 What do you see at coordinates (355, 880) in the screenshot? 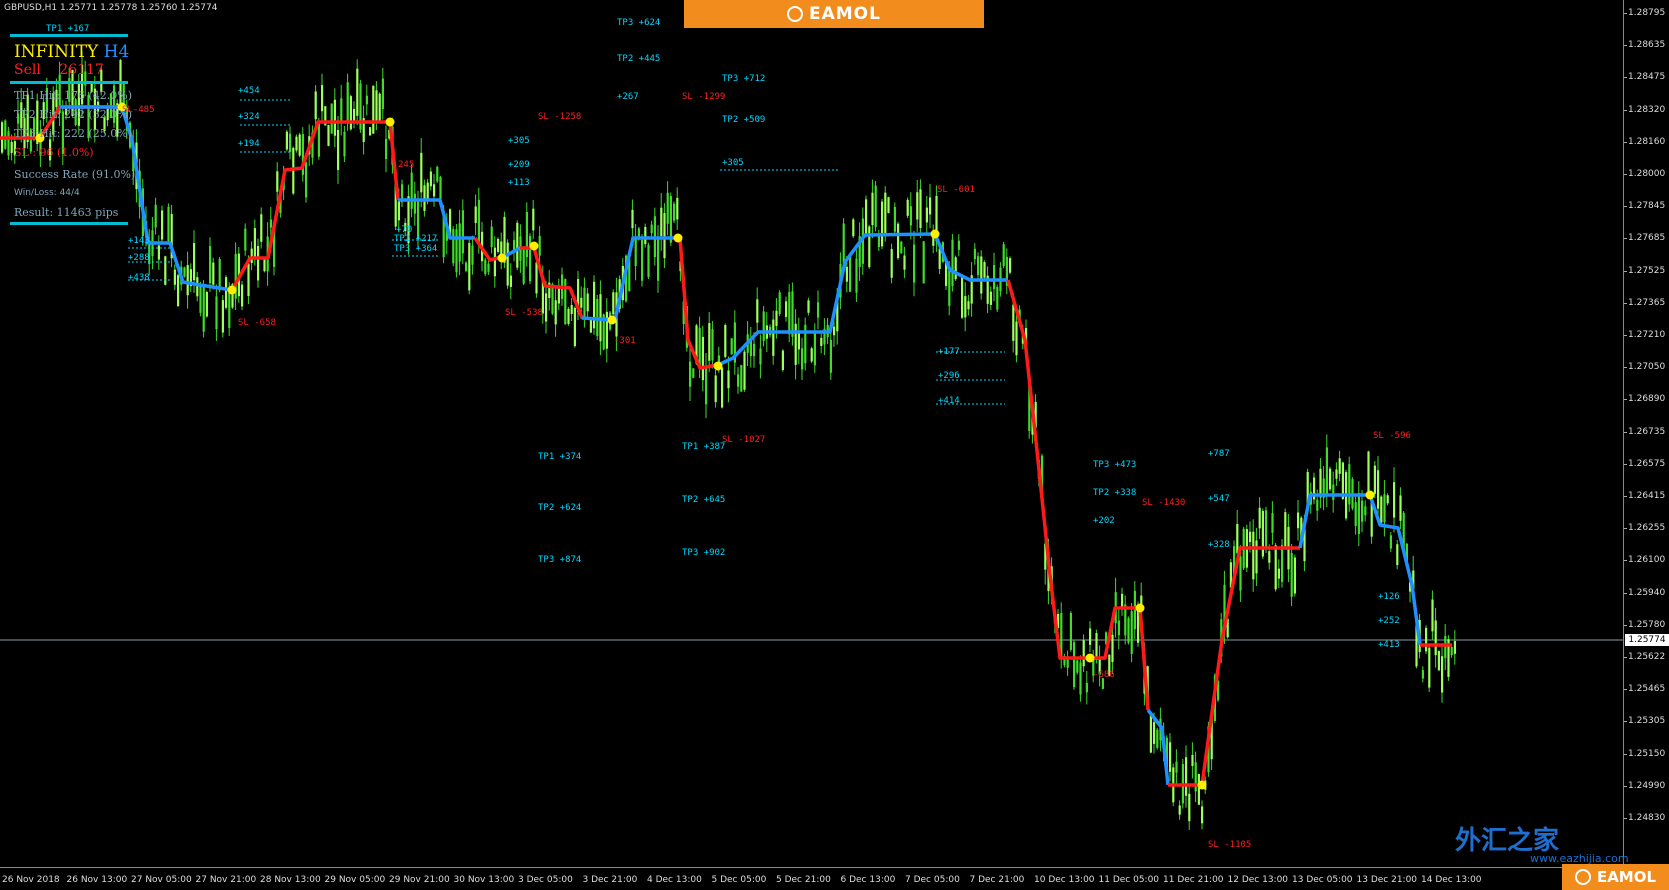
I see `time-label: 29 Nov 05:00` at bounding box center [355, 880].